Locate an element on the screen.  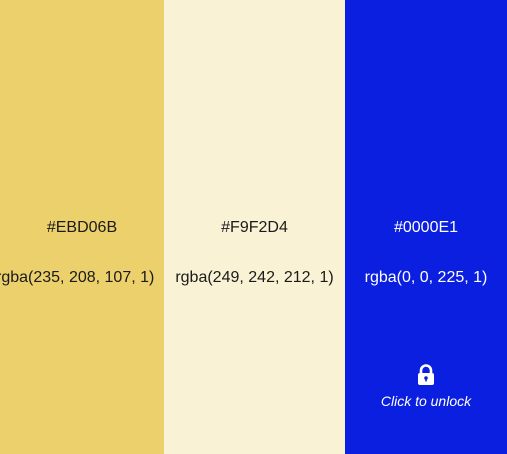
rgba-value: rgba(235, 208, 107, 1) is located at coordinates (77, 278).